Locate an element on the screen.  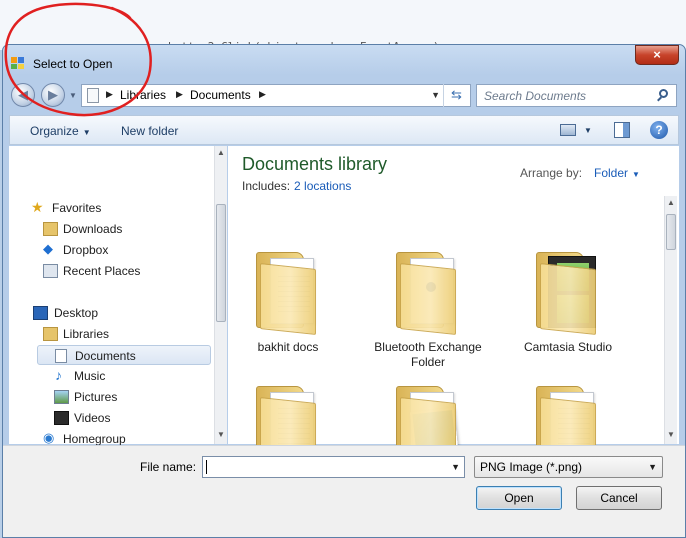
sidebar-item-pictures: Pictures is located at coordinates (109, 397).